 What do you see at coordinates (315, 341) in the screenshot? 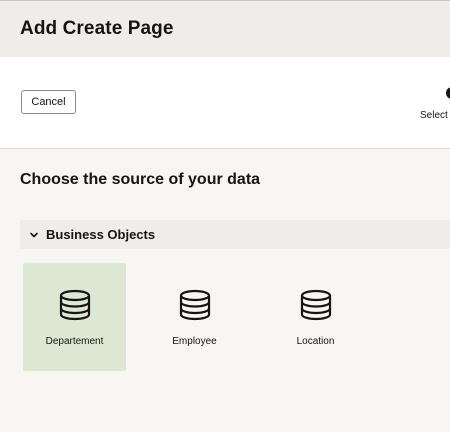
I see `tile-label: Location` at bounding box center [315, 341].